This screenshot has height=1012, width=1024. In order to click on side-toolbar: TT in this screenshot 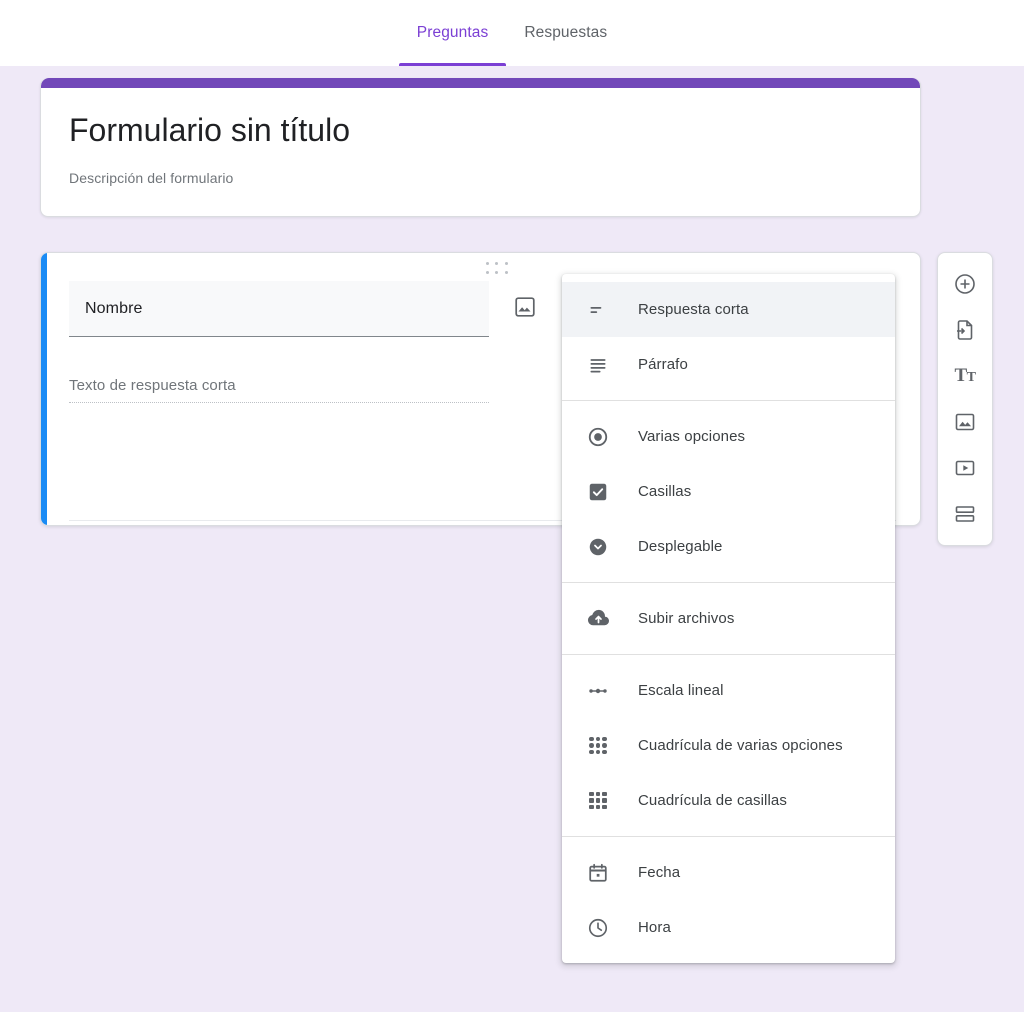, I will do `click(965, 399)`.